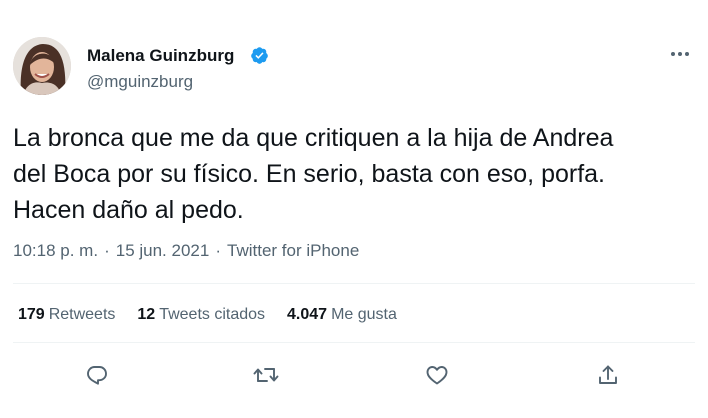 This screenshot has height=418, width=708. I want to click on more-options-icon, so click(680, 54).